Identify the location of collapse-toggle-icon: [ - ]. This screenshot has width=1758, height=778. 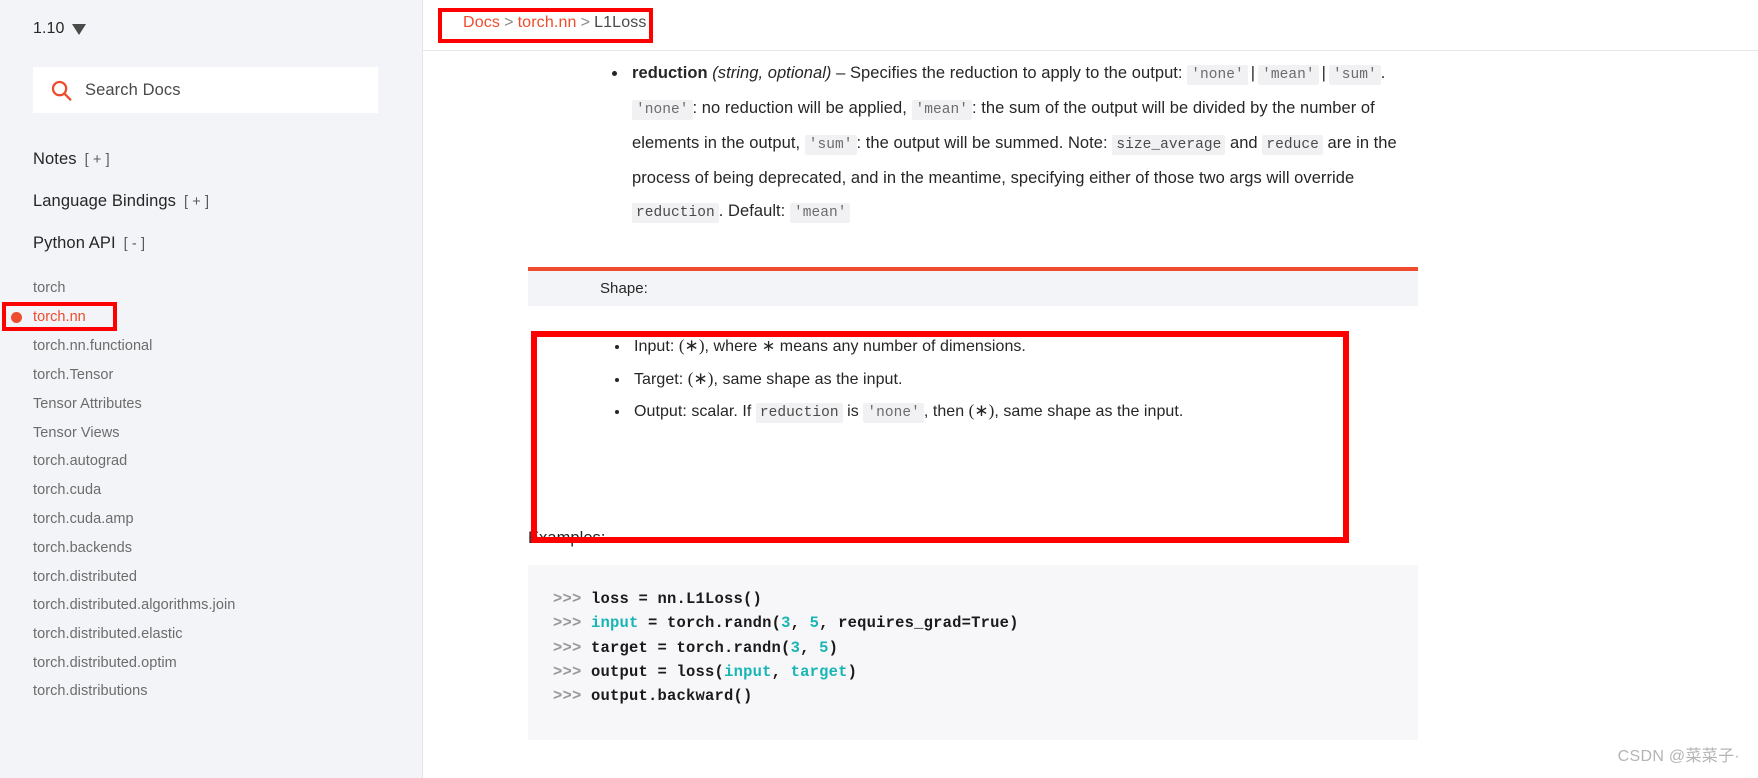
(134, 244).